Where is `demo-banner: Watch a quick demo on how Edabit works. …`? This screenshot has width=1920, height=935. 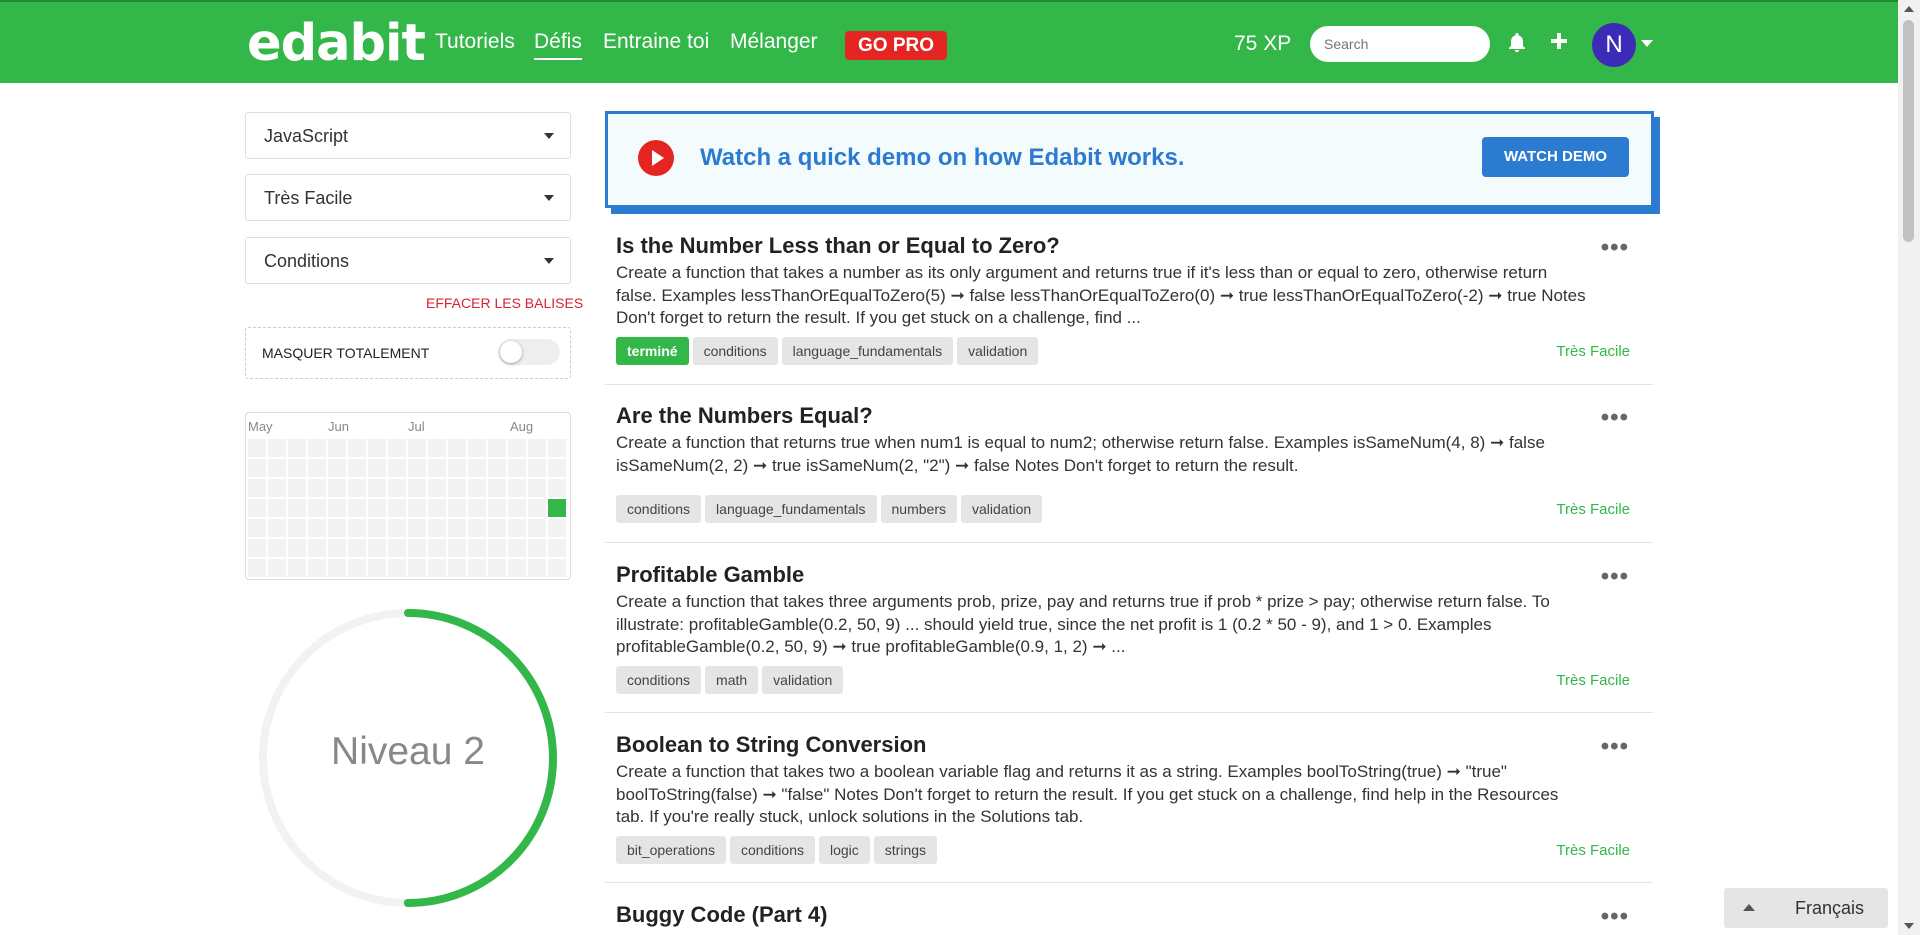 demo-banner: Watch a quick demo on how Edabit works. … is located at coordinates (1129, 159).